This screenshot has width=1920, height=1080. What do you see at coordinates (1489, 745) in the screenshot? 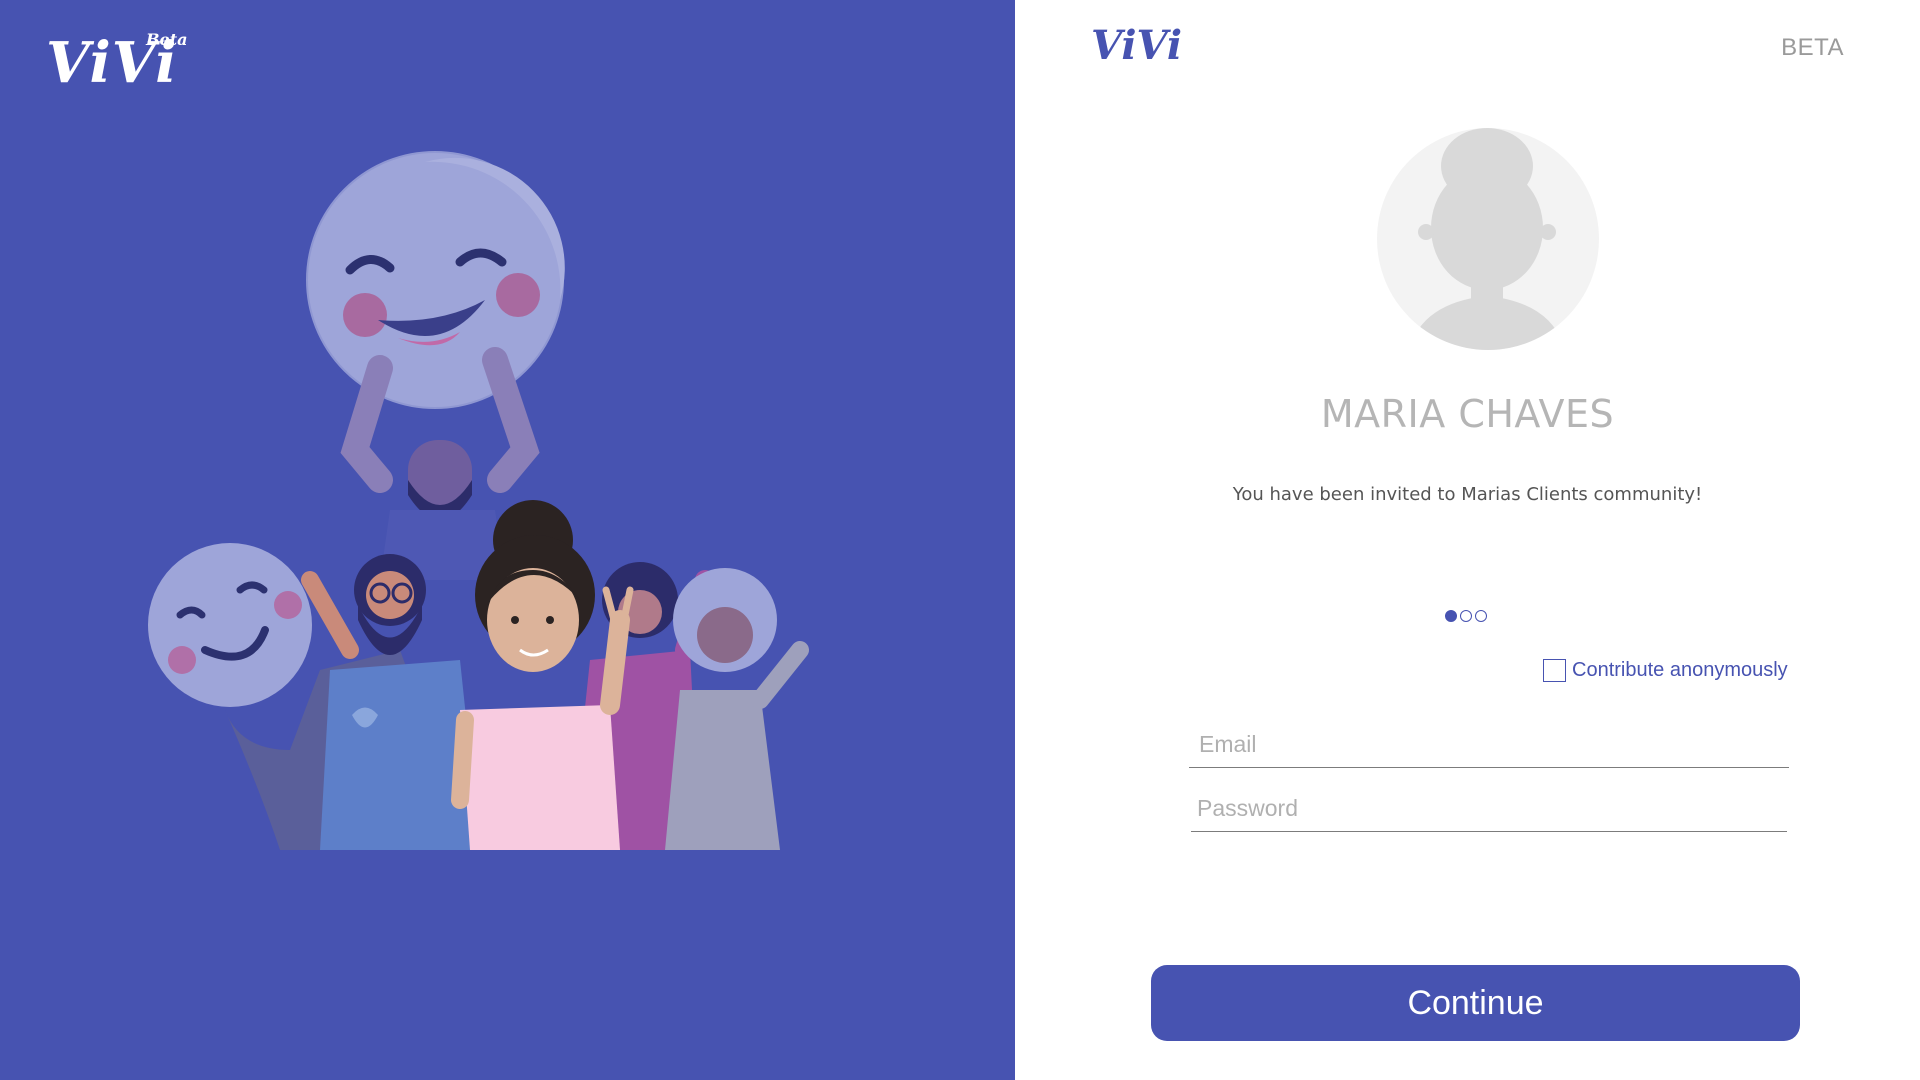
I see `email-field` at bounding box center [1489, 745].